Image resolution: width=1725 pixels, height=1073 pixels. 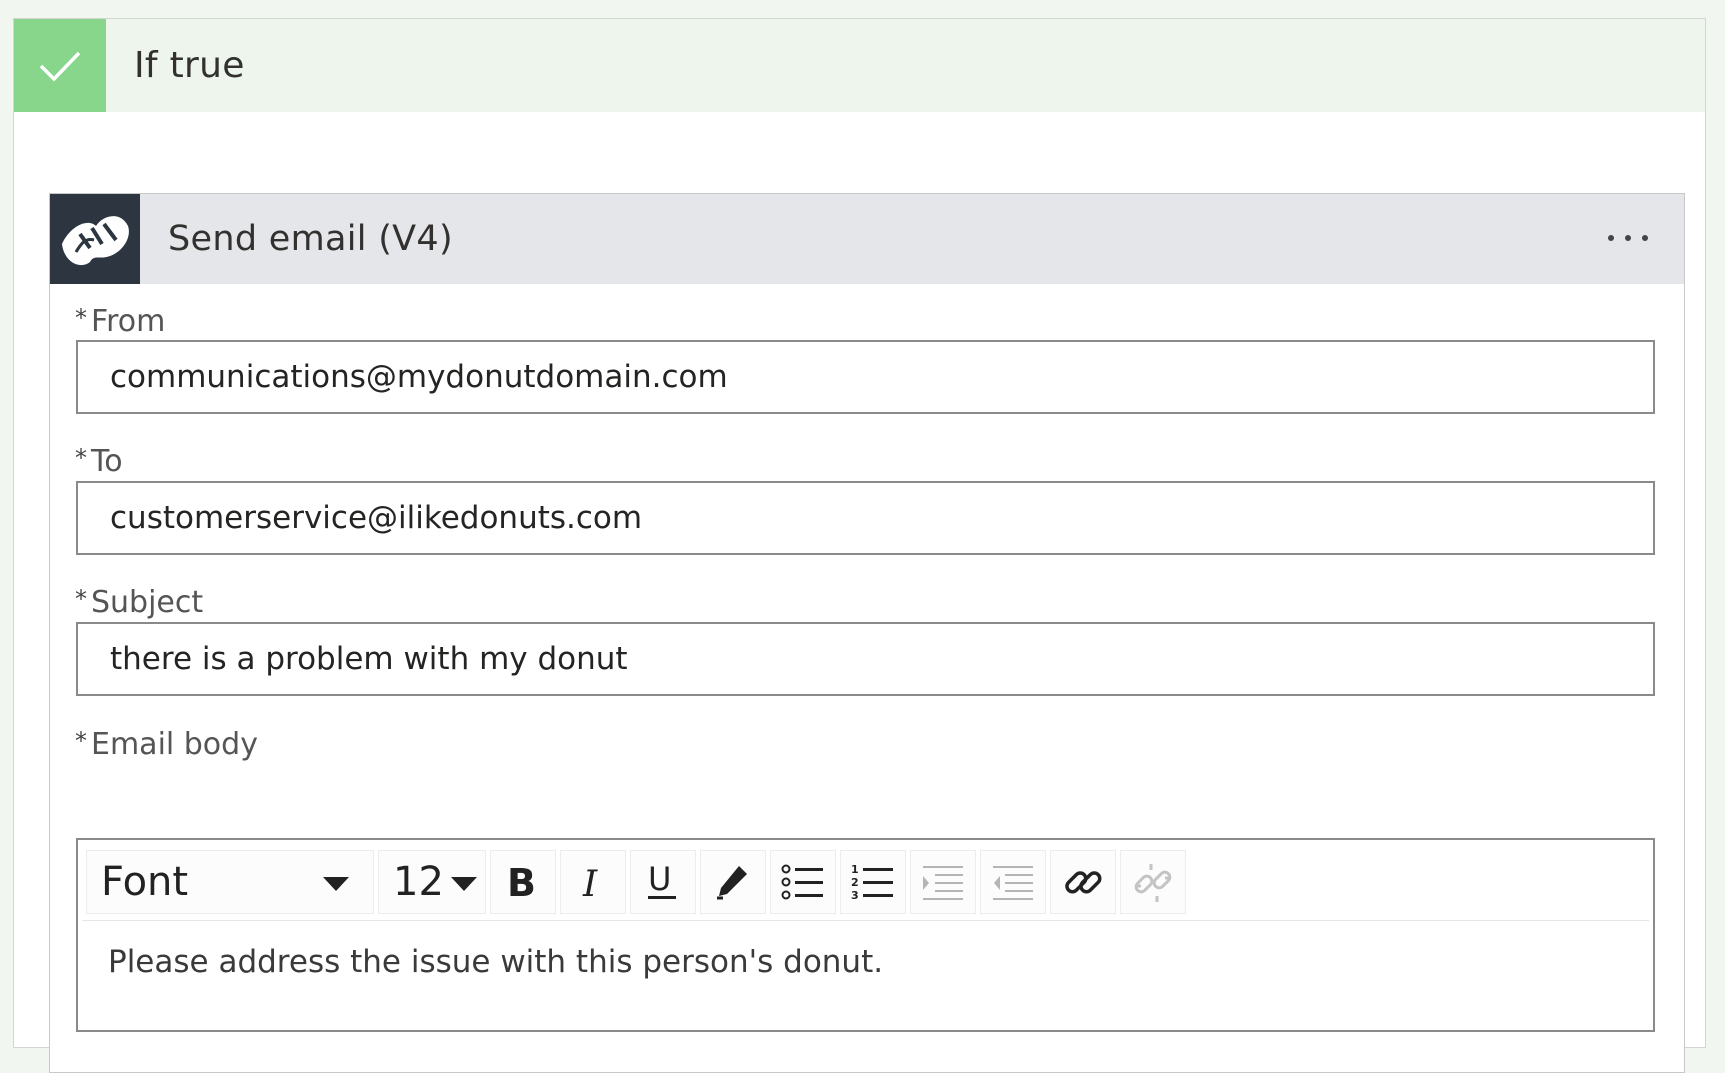 I want to click on svg-text: I, so click(x=590, y=883).